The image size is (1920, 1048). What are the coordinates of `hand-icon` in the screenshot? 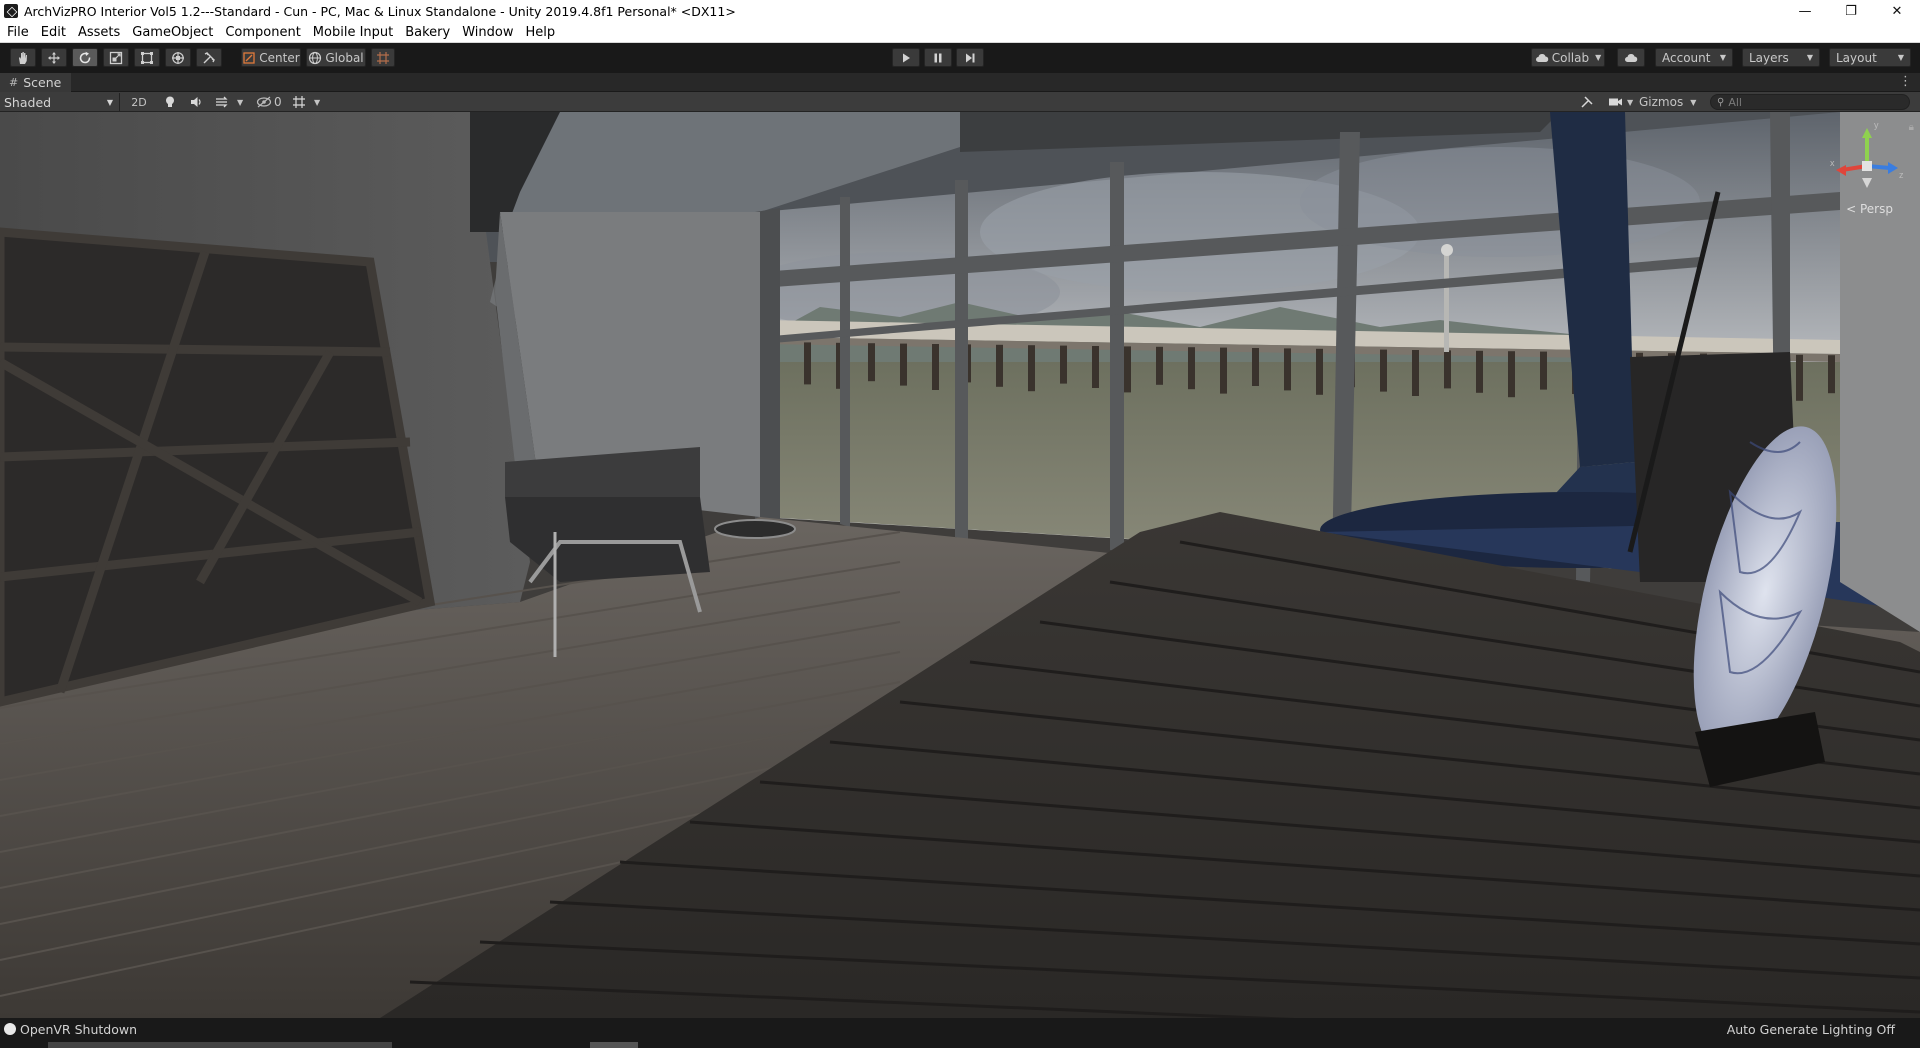 It's located at (23, 57).